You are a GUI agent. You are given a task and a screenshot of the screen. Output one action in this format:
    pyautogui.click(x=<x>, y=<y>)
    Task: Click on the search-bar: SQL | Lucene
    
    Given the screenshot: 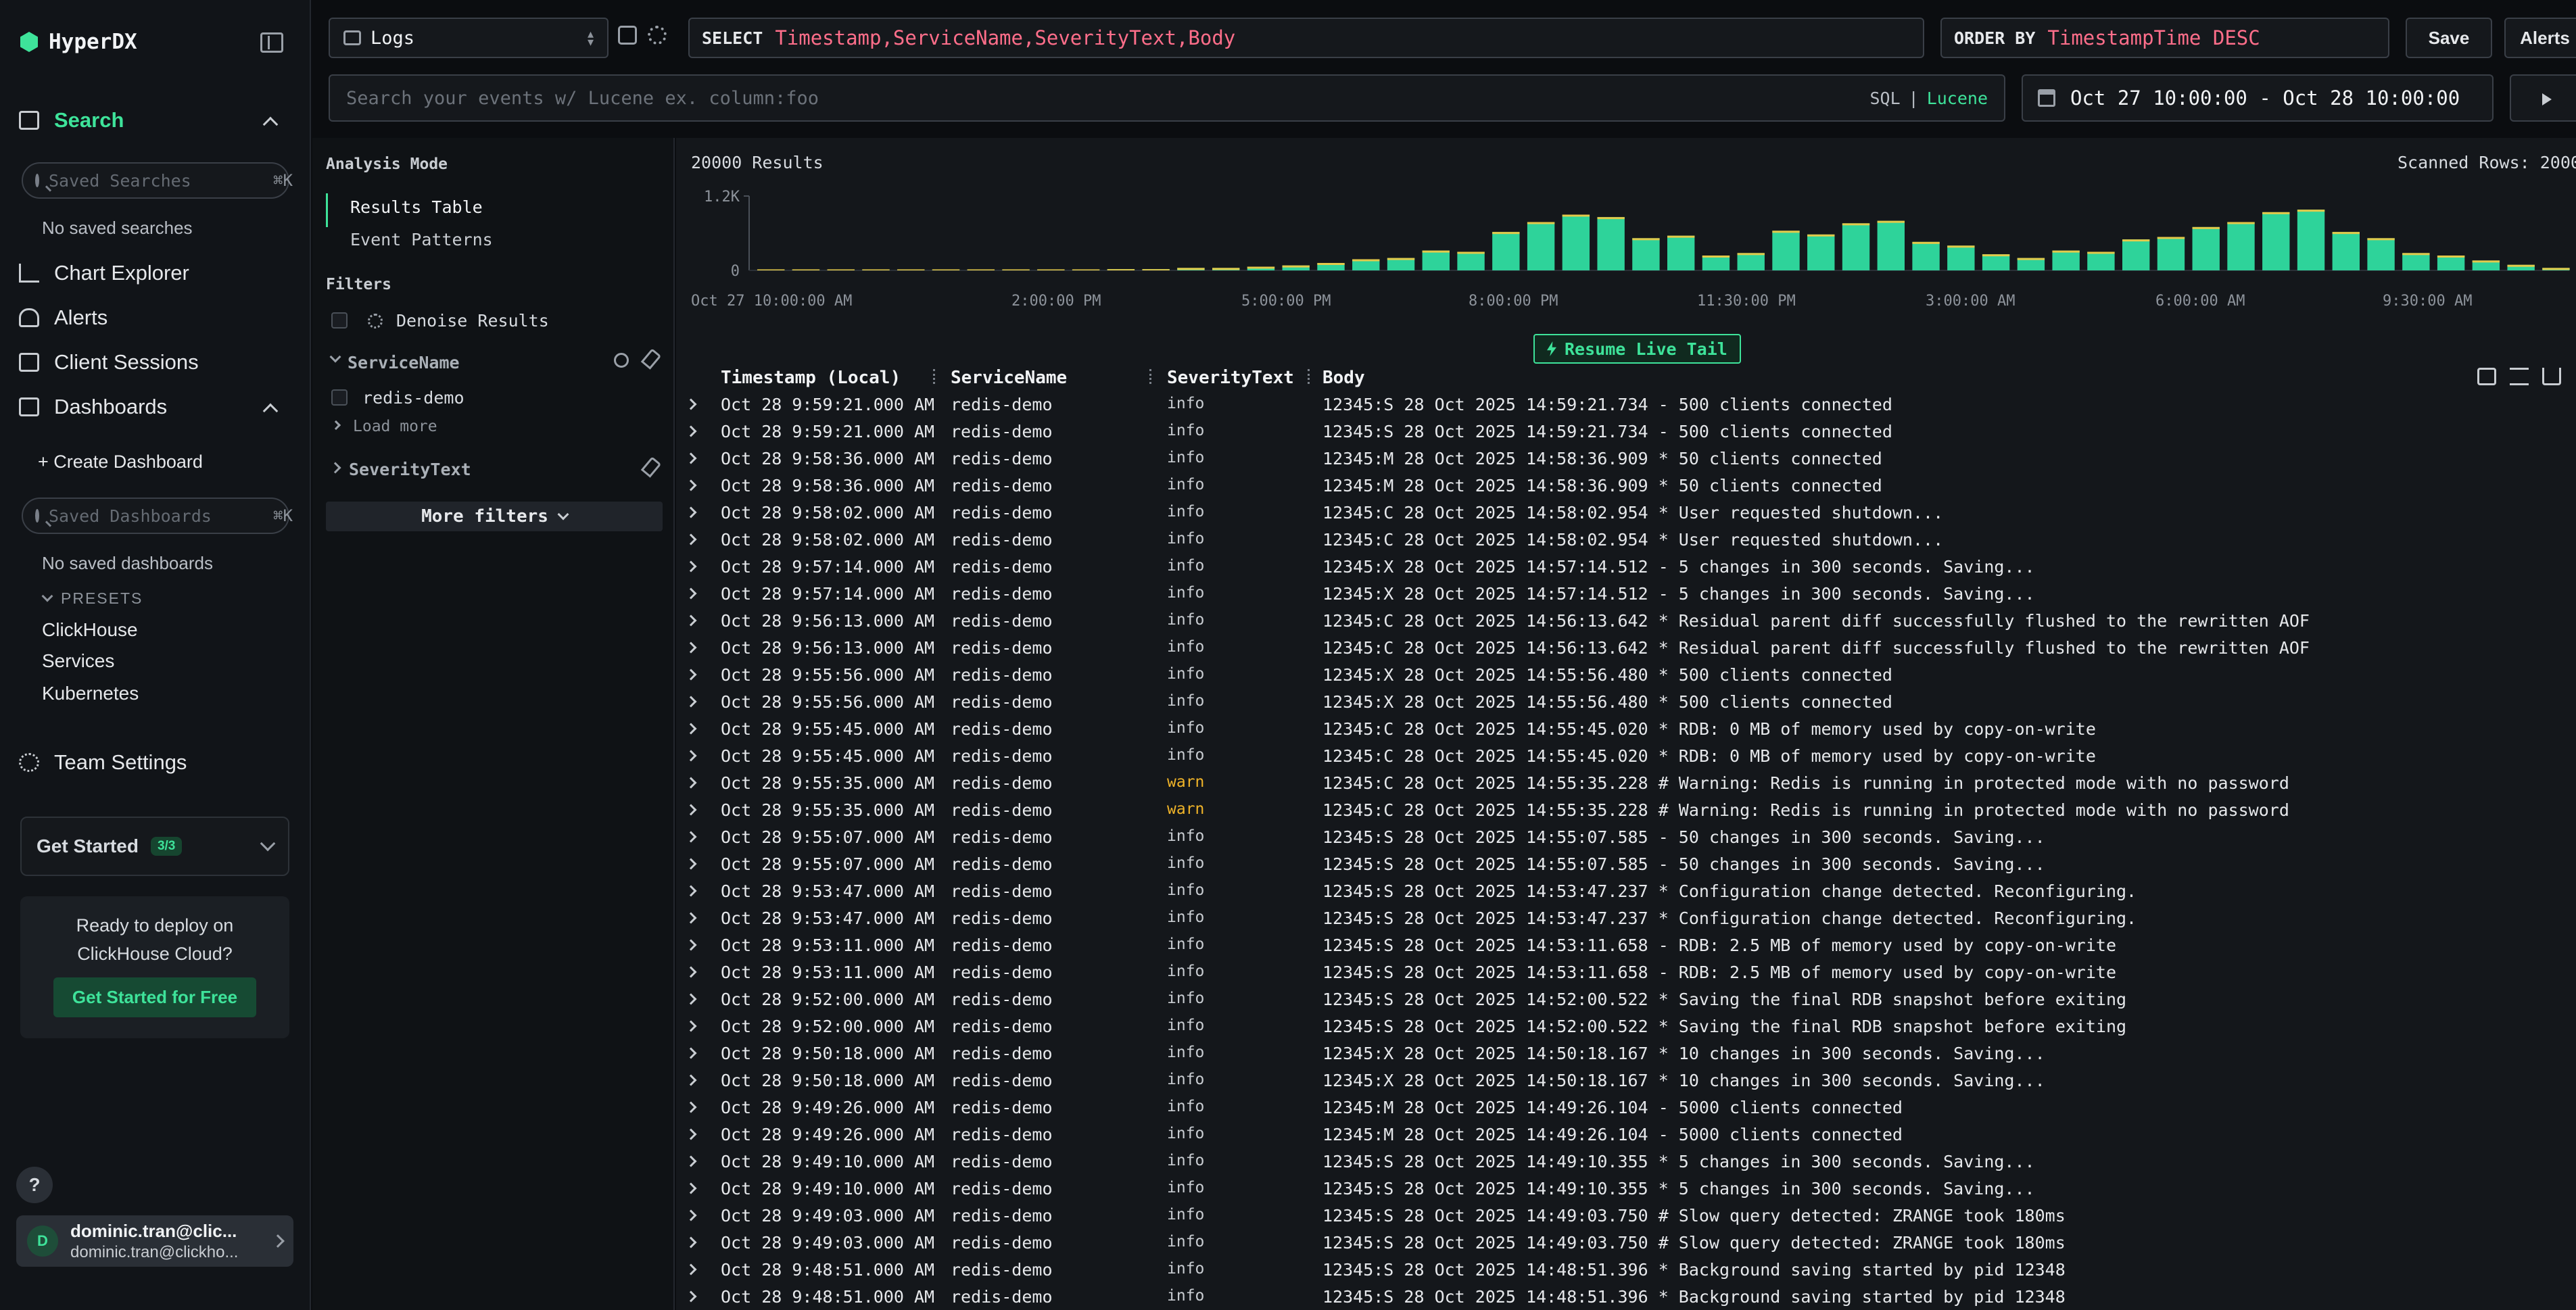 What is the action you would take?
    pyautogui.click(x=1167, y=98)
    